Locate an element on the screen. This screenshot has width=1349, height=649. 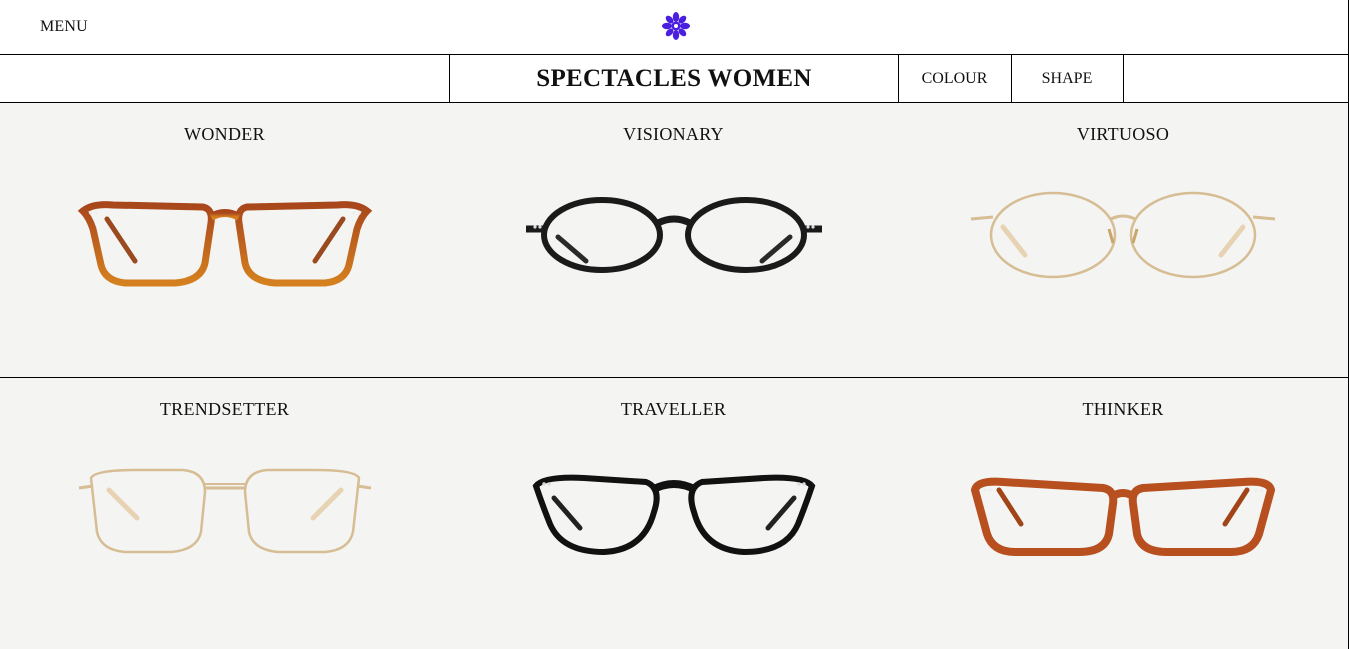
product-name: VISIONARY is located at coordinates (673, 134).